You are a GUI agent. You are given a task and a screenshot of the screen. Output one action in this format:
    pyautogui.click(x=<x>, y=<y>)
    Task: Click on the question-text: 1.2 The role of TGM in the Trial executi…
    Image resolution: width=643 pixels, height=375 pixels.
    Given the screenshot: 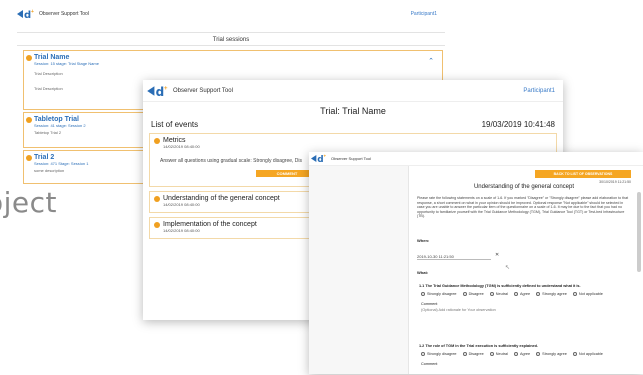 What is the action you would take?
    pyautogui.click(x=478, y=346)
    